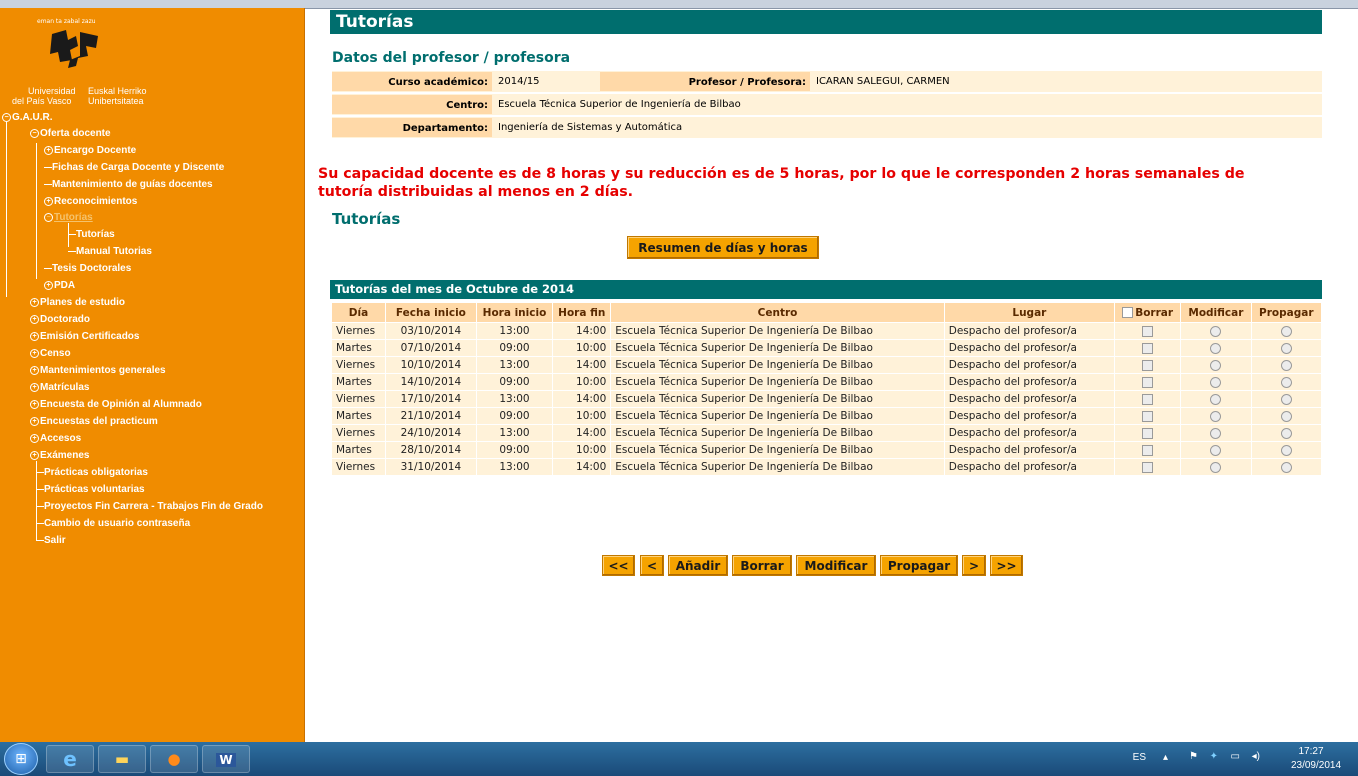 The height and width of the screenshot is (776, 1358). What do you see at coordinates (70, 759) in the screenshot?
I see `internet-explorer-button: e` at bounding box center [70, 759].